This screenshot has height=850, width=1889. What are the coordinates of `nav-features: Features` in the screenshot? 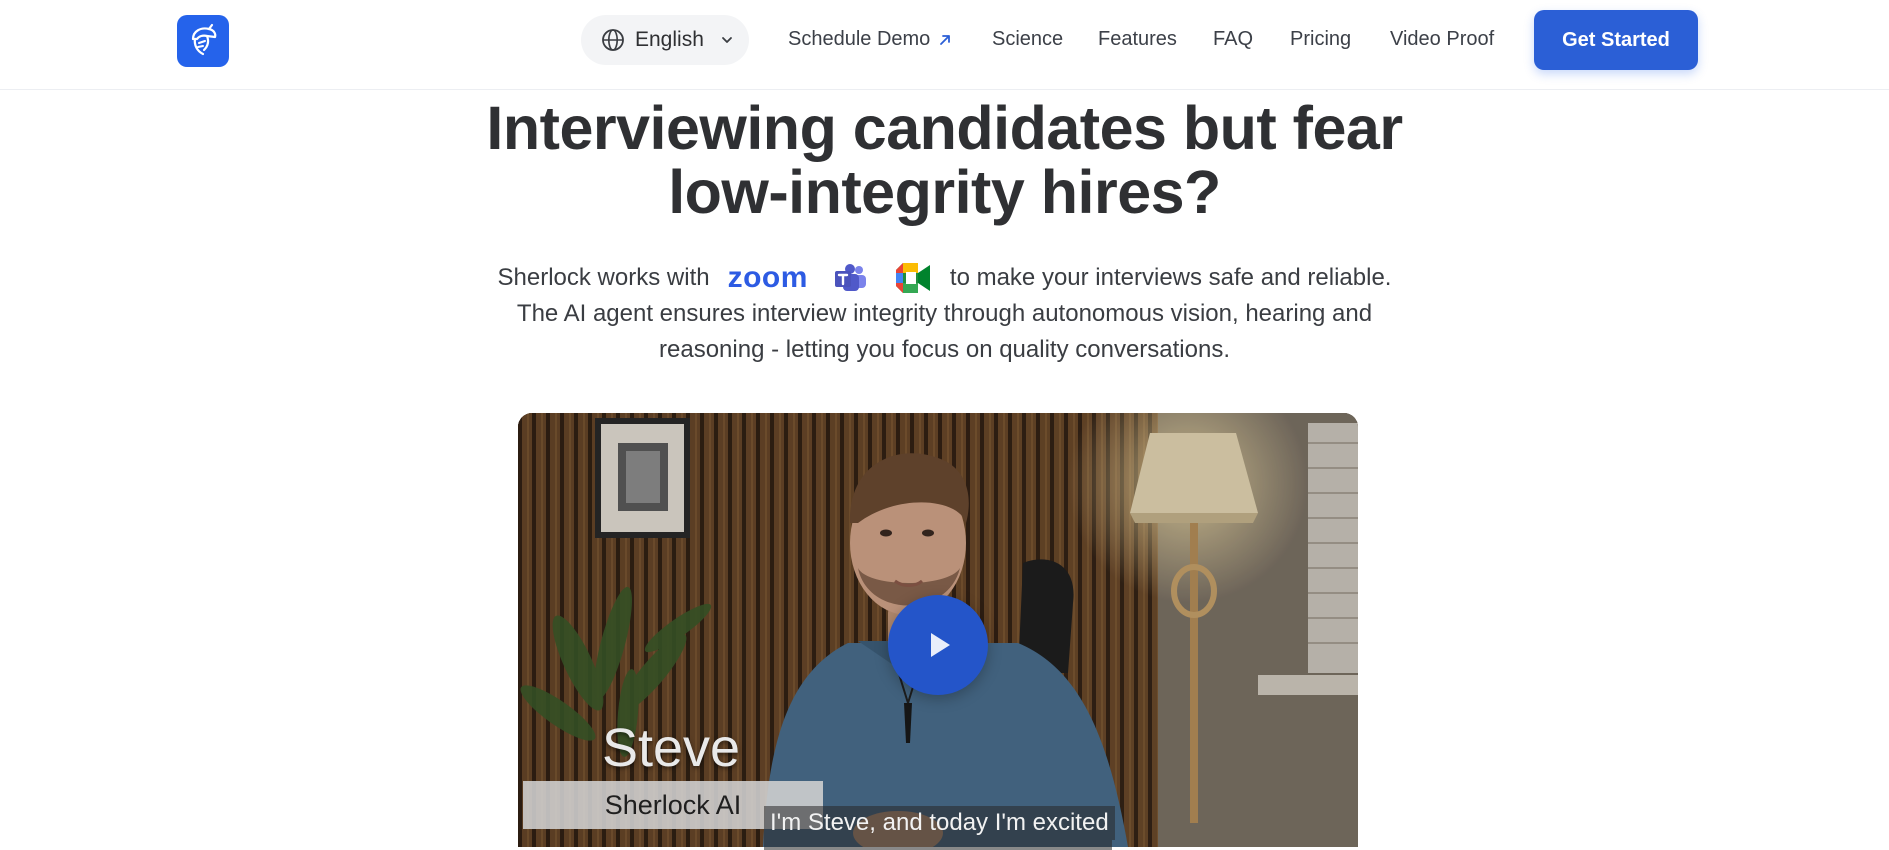 It's located at (1137, 39).